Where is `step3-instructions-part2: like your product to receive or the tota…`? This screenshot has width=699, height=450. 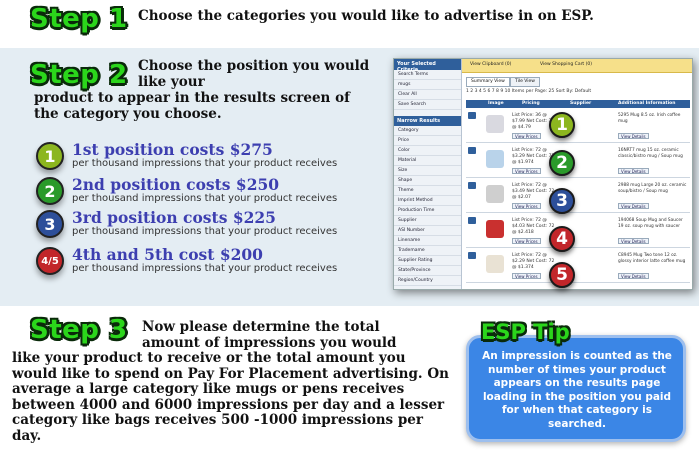 step3-instructions-part2: like your product to receive or the tota… is located at coordinates (230, 397).